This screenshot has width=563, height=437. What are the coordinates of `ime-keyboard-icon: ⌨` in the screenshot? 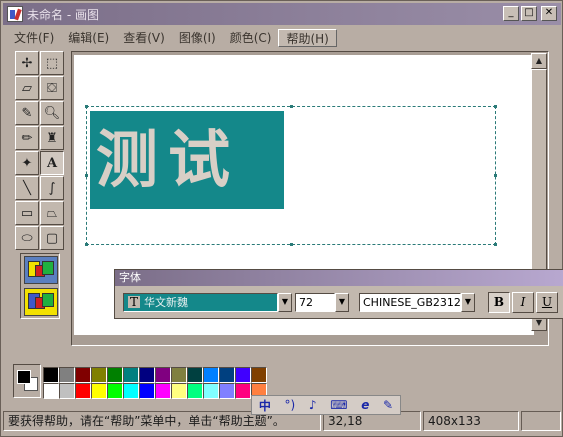 It's located at (338, 405).